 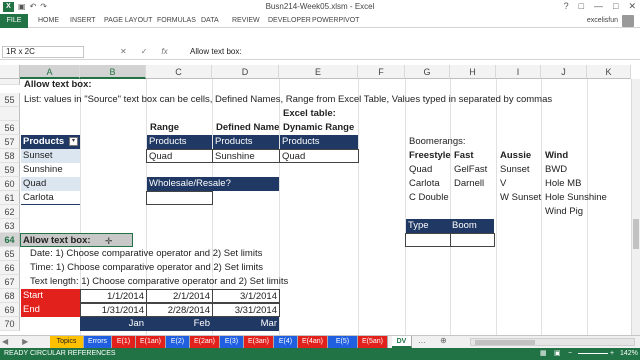 I want to click on column-header-f: F, so click(x=381, y=72).